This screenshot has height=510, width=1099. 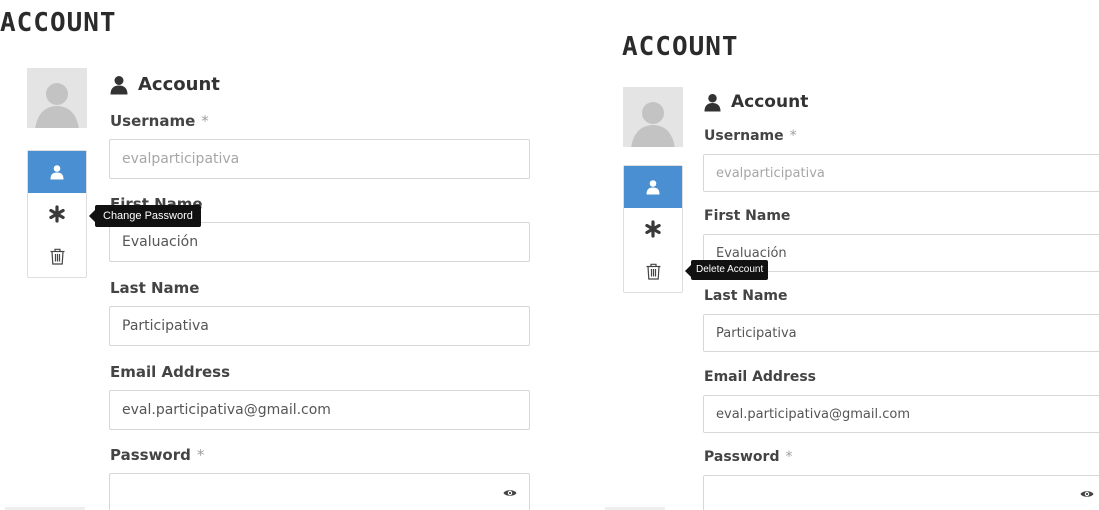 What do you see at coordinates (319, 242) in the screenshot?
I see `first-name-input` at bounding box center [319, 242].